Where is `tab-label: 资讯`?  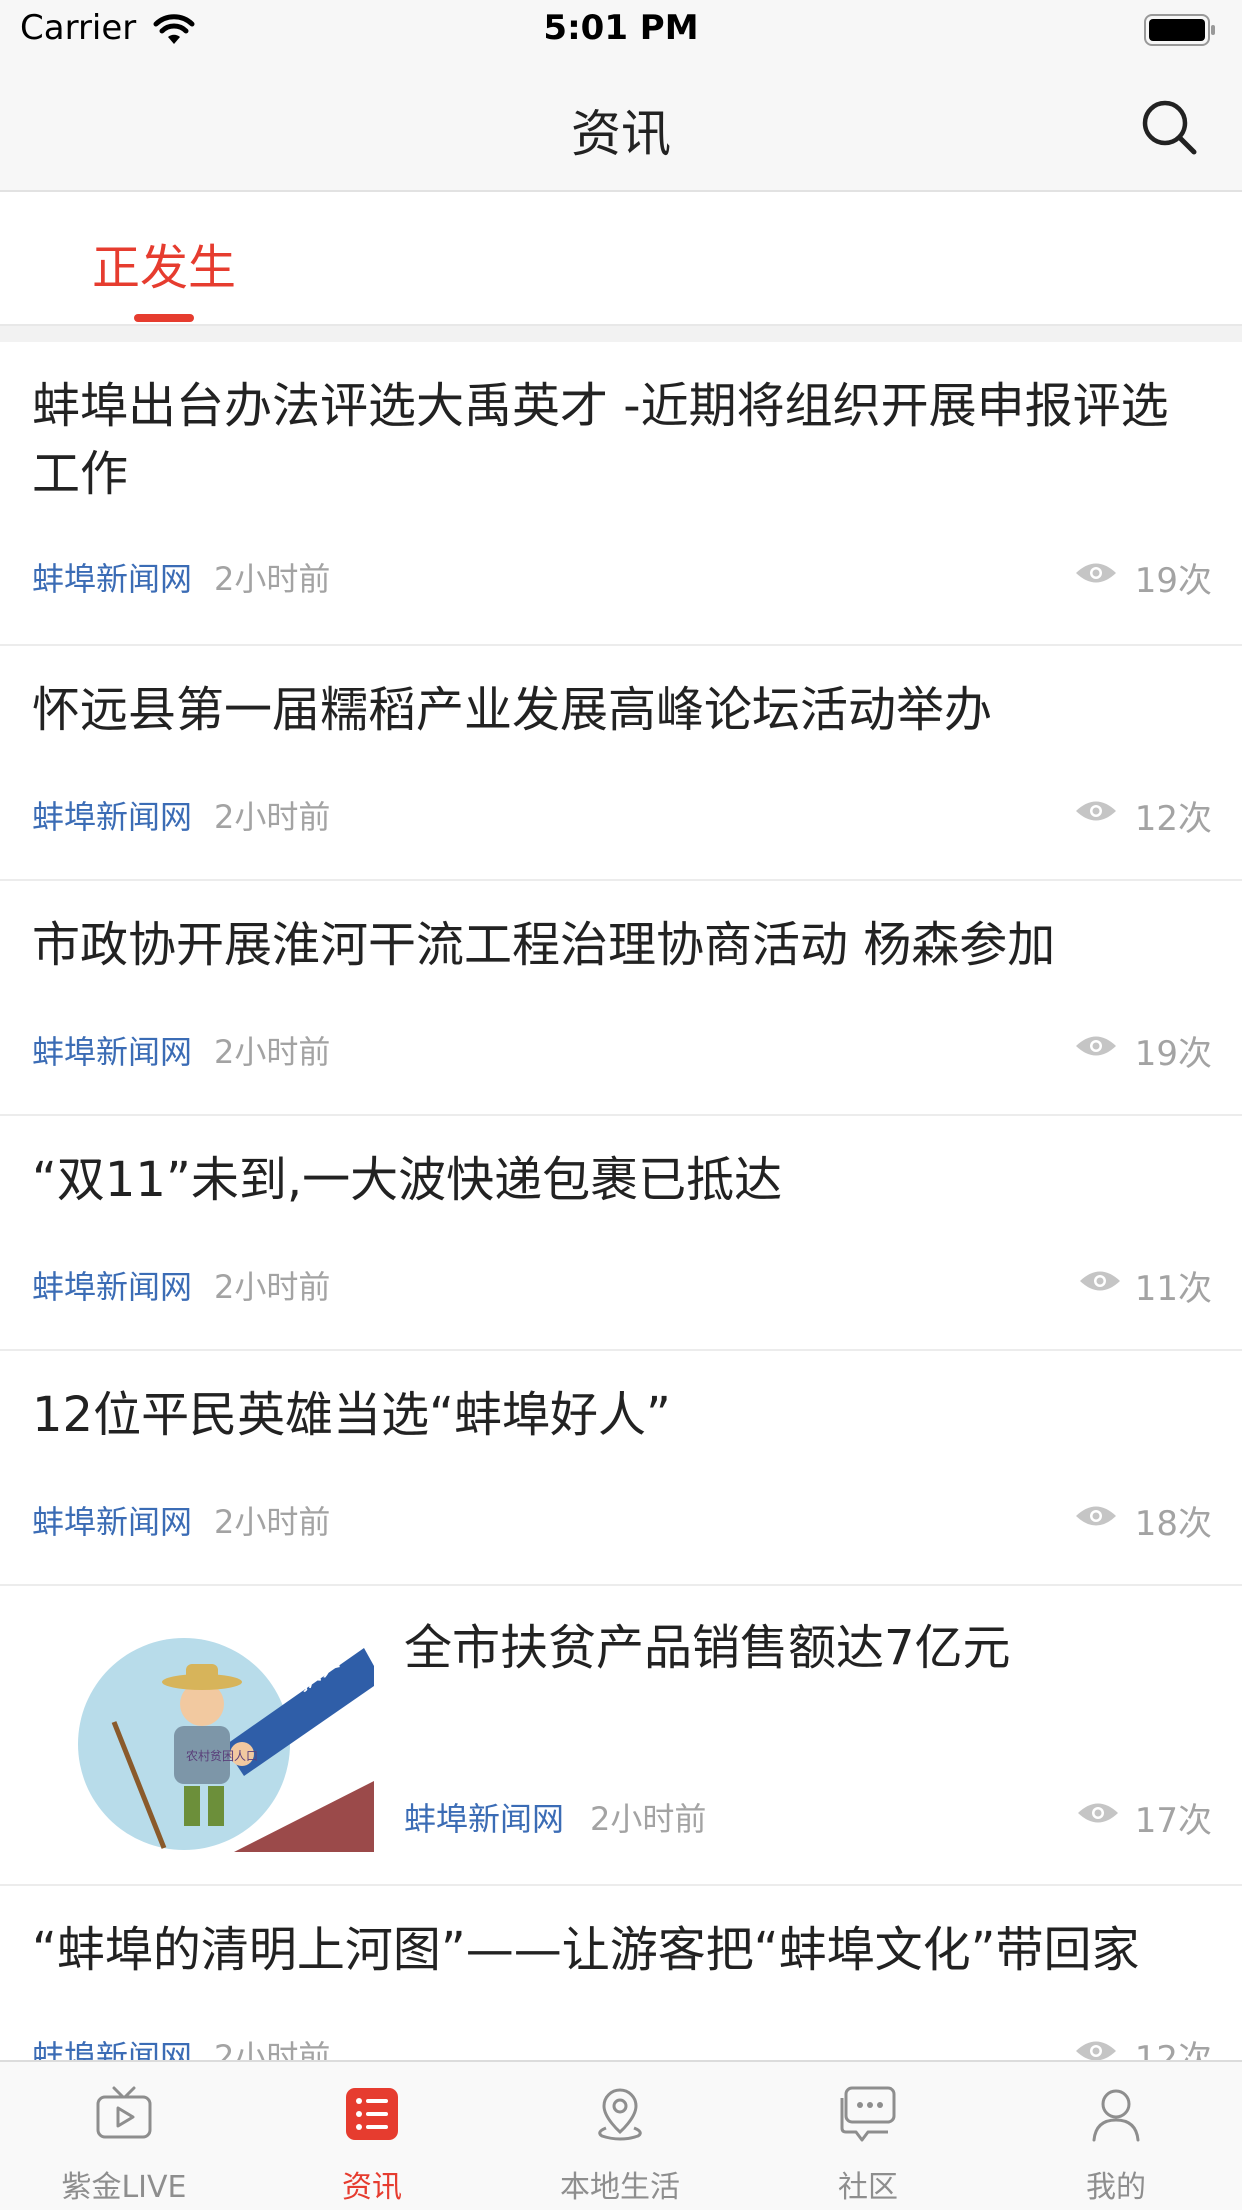
tab-label: 资讯 is located at coordinates (372, 2187).